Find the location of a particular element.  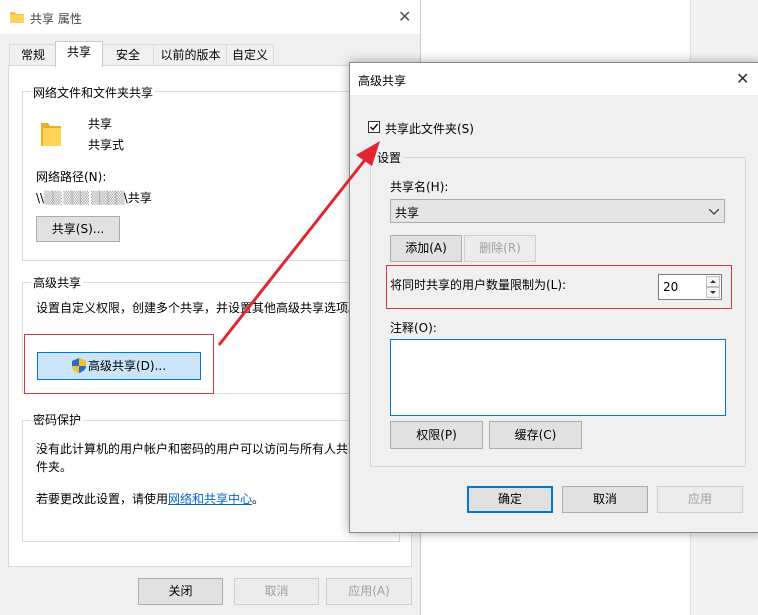

tab-label: 共享 is located at coordinates (78, 52).